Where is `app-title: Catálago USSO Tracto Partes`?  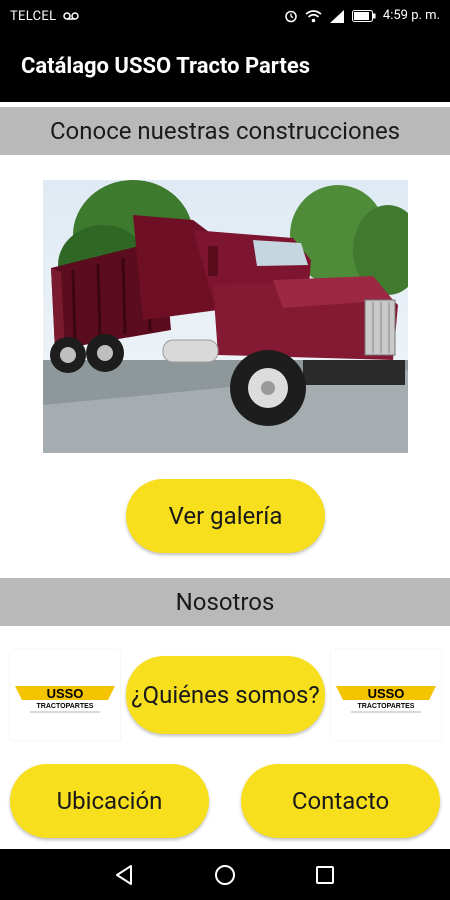
app-title: Catálago USSO Tracto Partes is located at coordinates (166, 66).